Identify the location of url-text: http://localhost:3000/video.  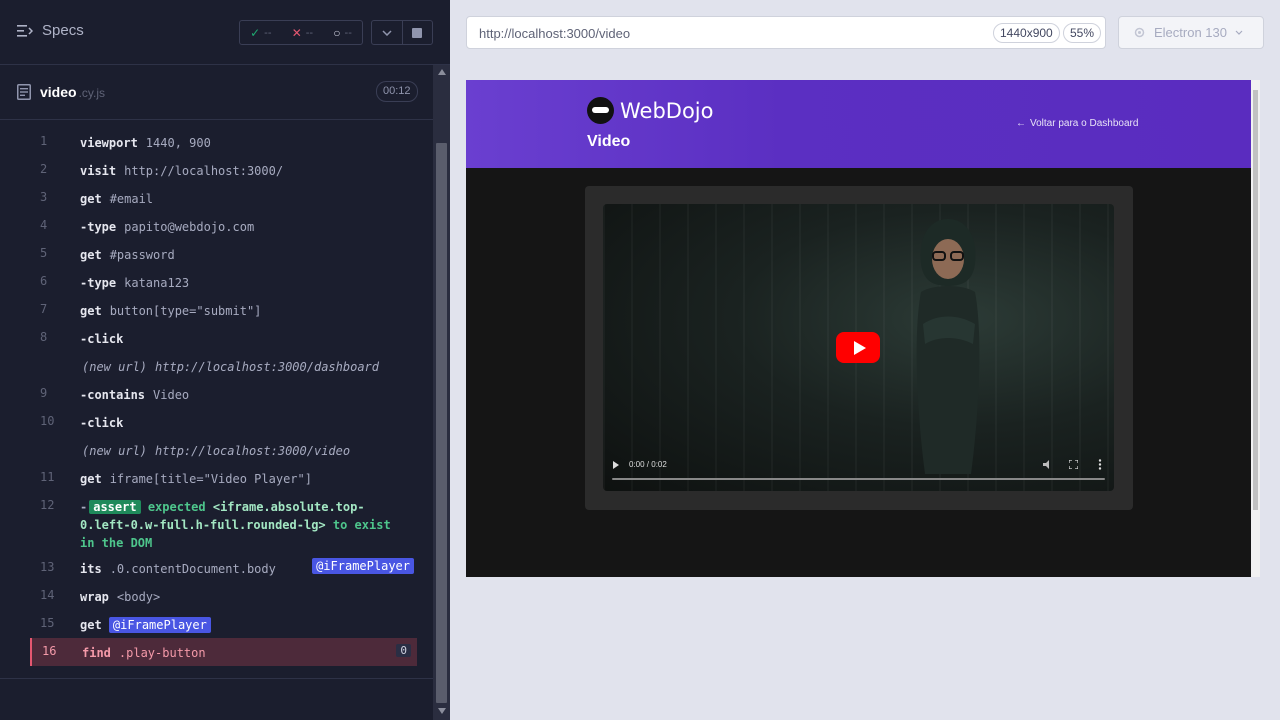
(555, 33).